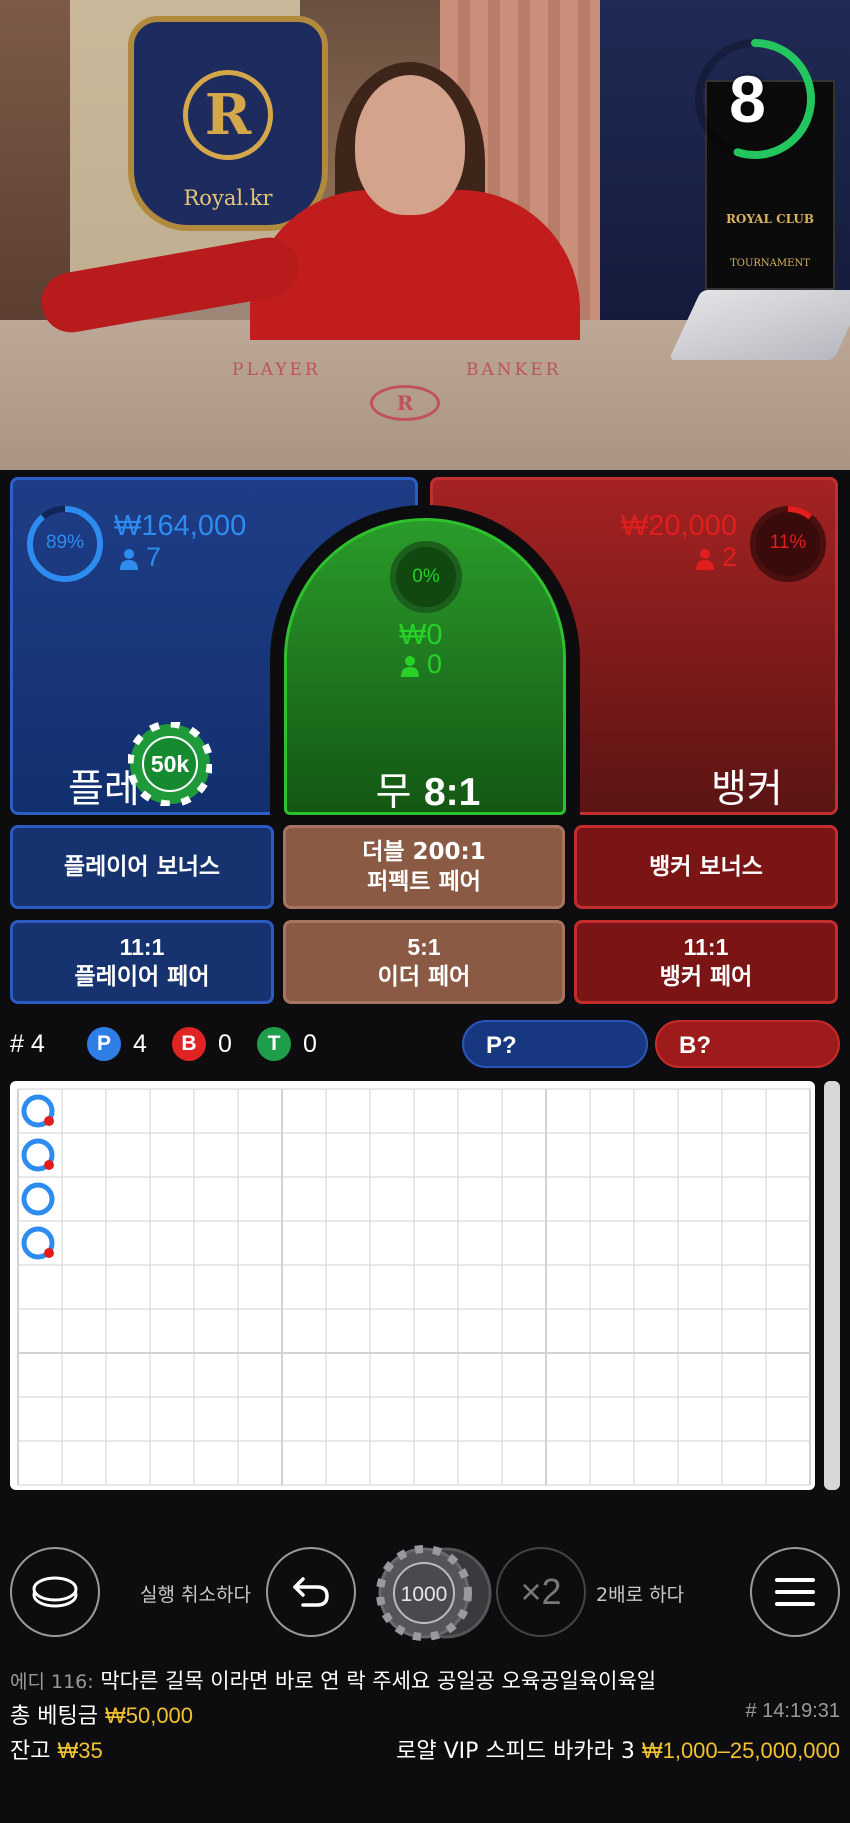 The width and height of the screenshot is (850, 1823). What do you see at coordinates (706, 962) in the screenshot?
I see `banker-pair-button: 11:1 뱅커 페어` at bounding box center [706, 962].